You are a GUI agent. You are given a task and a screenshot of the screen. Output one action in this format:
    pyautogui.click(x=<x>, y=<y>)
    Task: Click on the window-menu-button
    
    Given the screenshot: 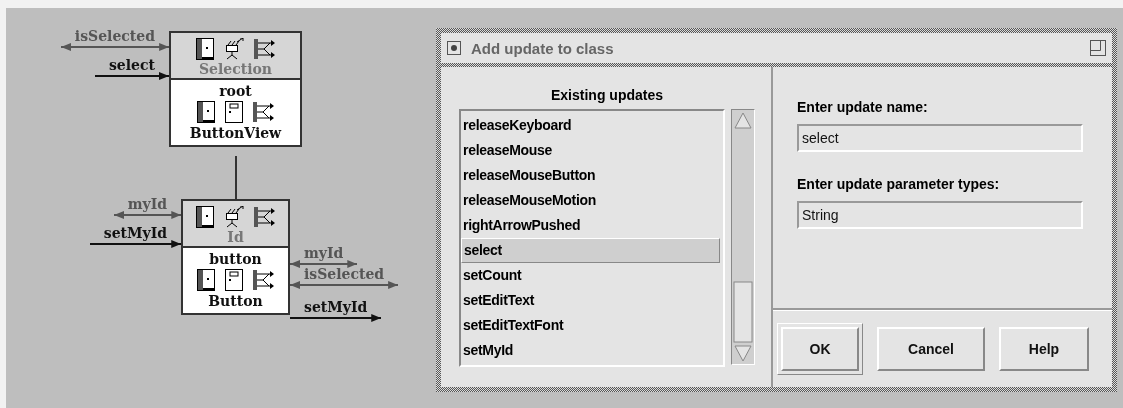 What is the action you would take?
    pyautogui.click(x=454, y=48)
    